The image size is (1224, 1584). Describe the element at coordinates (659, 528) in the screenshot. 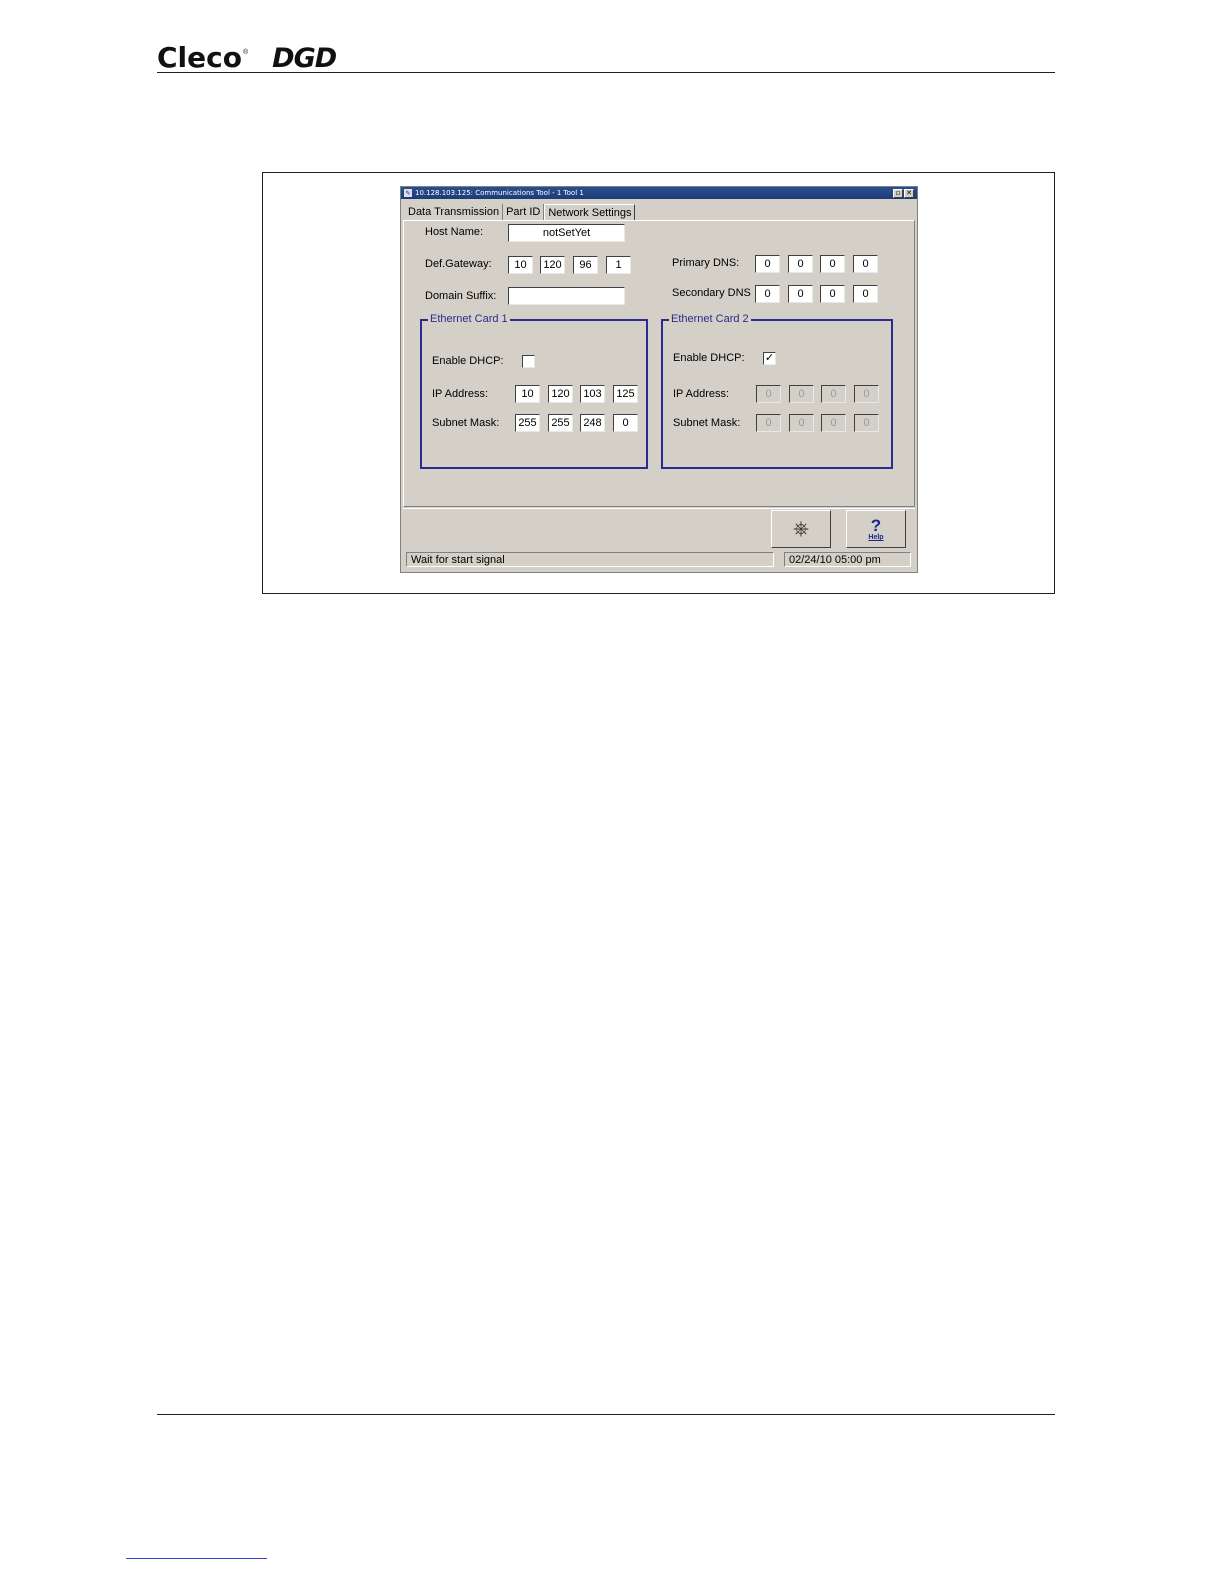

I see `bottom-toolbar: ⎈ ? Help` at that location.